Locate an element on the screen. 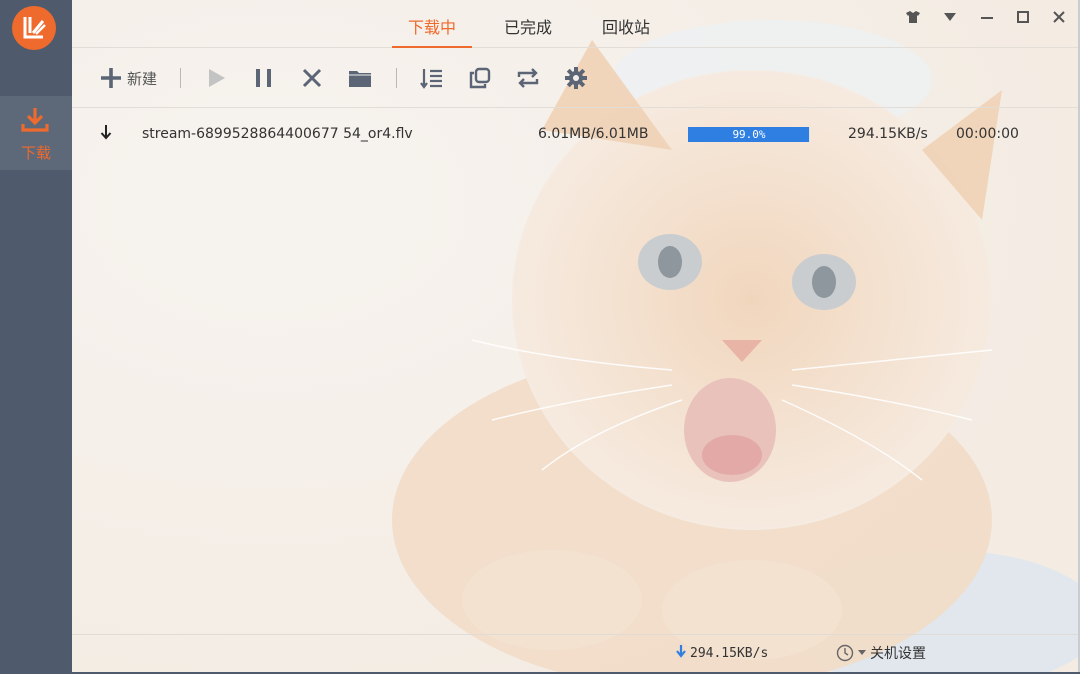 The height and width of the screenshot is (674, 1080). tab-recycle-bin: 回收站 is located at coordinates (626, 31).